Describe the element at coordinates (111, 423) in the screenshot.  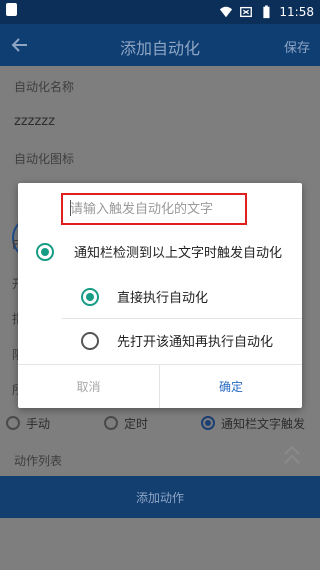
I see `radio-scheduled` at that location.